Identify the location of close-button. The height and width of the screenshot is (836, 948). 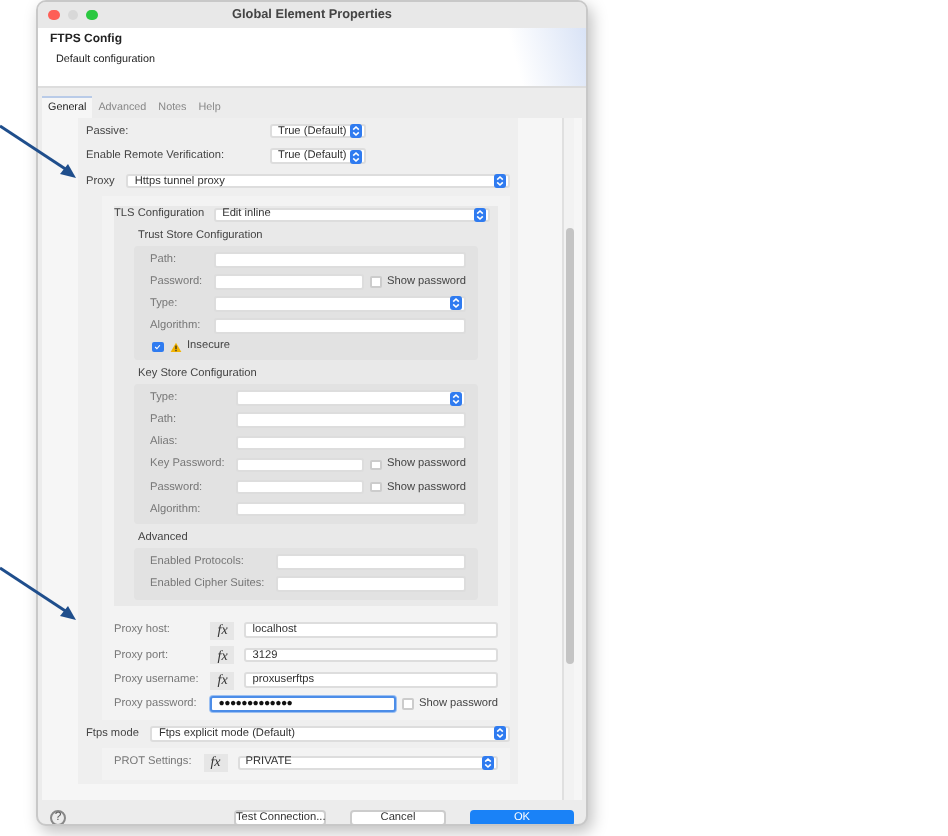
(53, 15).